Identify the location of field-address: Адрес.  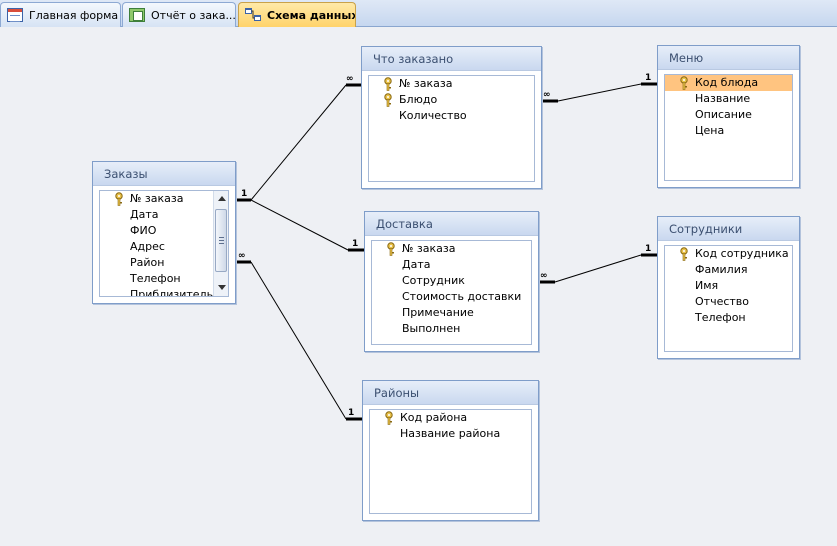
(164, 247).